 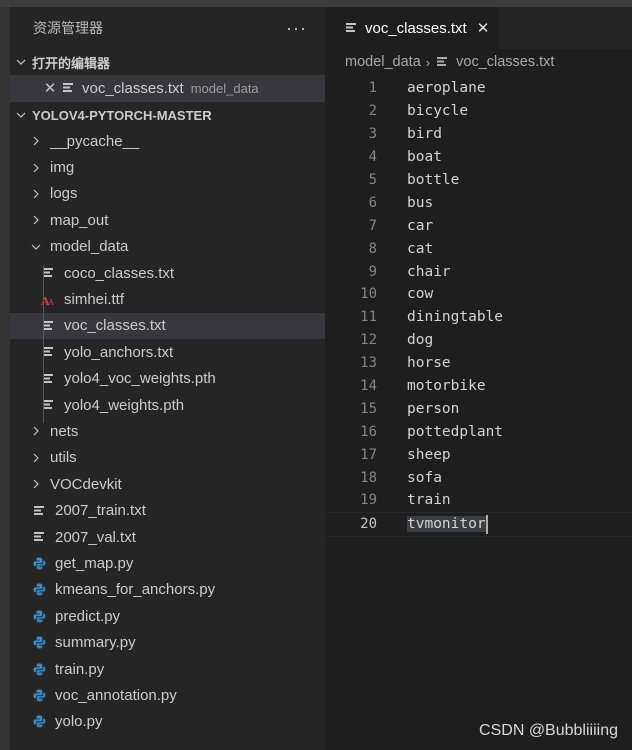 I want to click on code-line: 14 motorbike, so click(x=478, y=386).